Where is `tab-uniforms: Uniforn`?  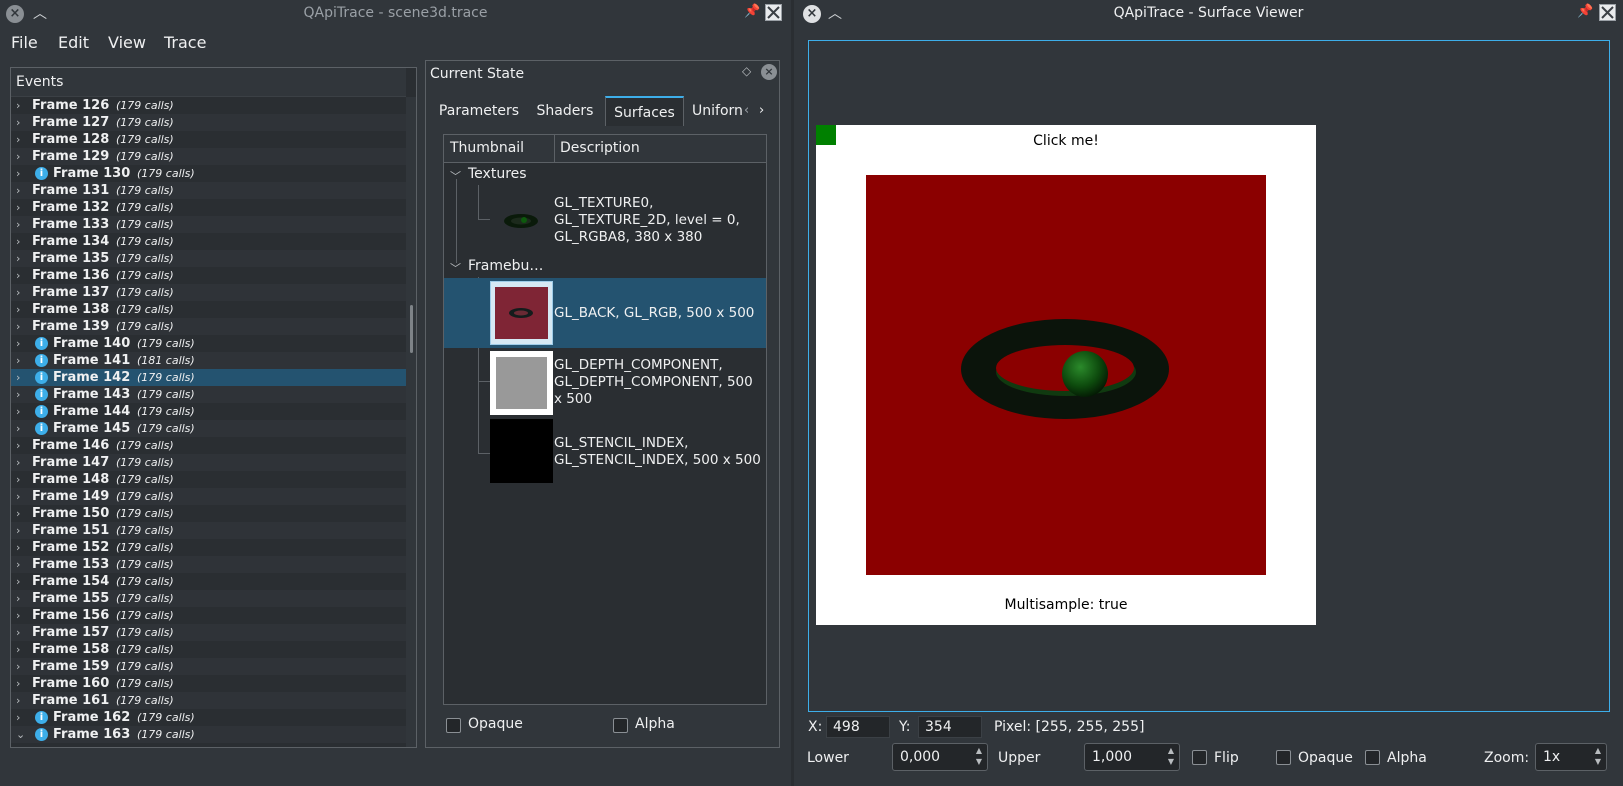
tab-uniforms: Uniforn is located at coordinates (714, 111).